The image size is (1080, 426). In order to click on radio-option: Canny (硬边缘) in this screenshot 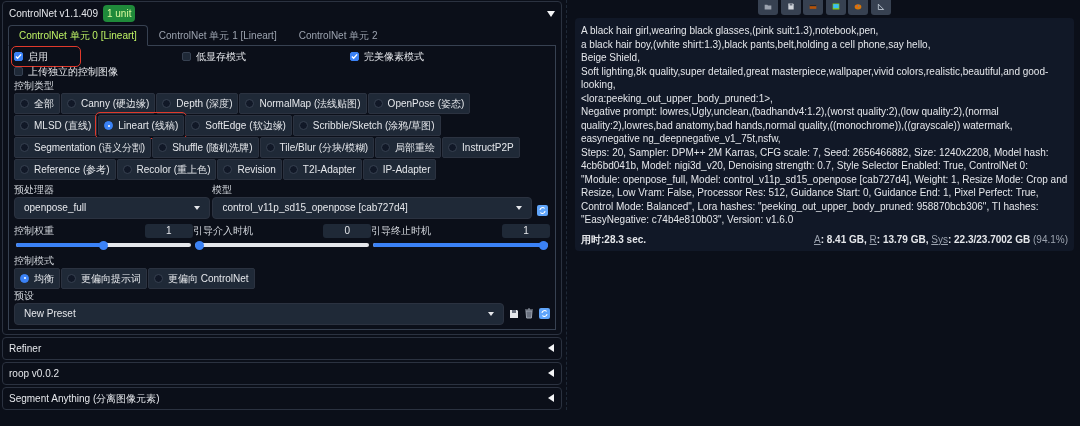, I will do `click(108, 103)`.